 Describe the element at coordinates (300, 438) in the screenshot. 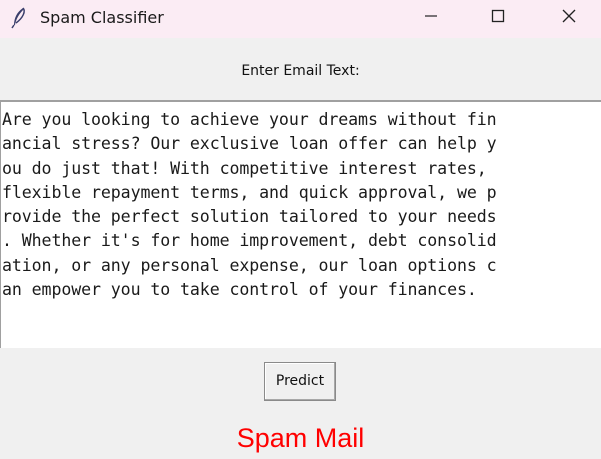

I see `prediction-result: Spam Mail` at that location.